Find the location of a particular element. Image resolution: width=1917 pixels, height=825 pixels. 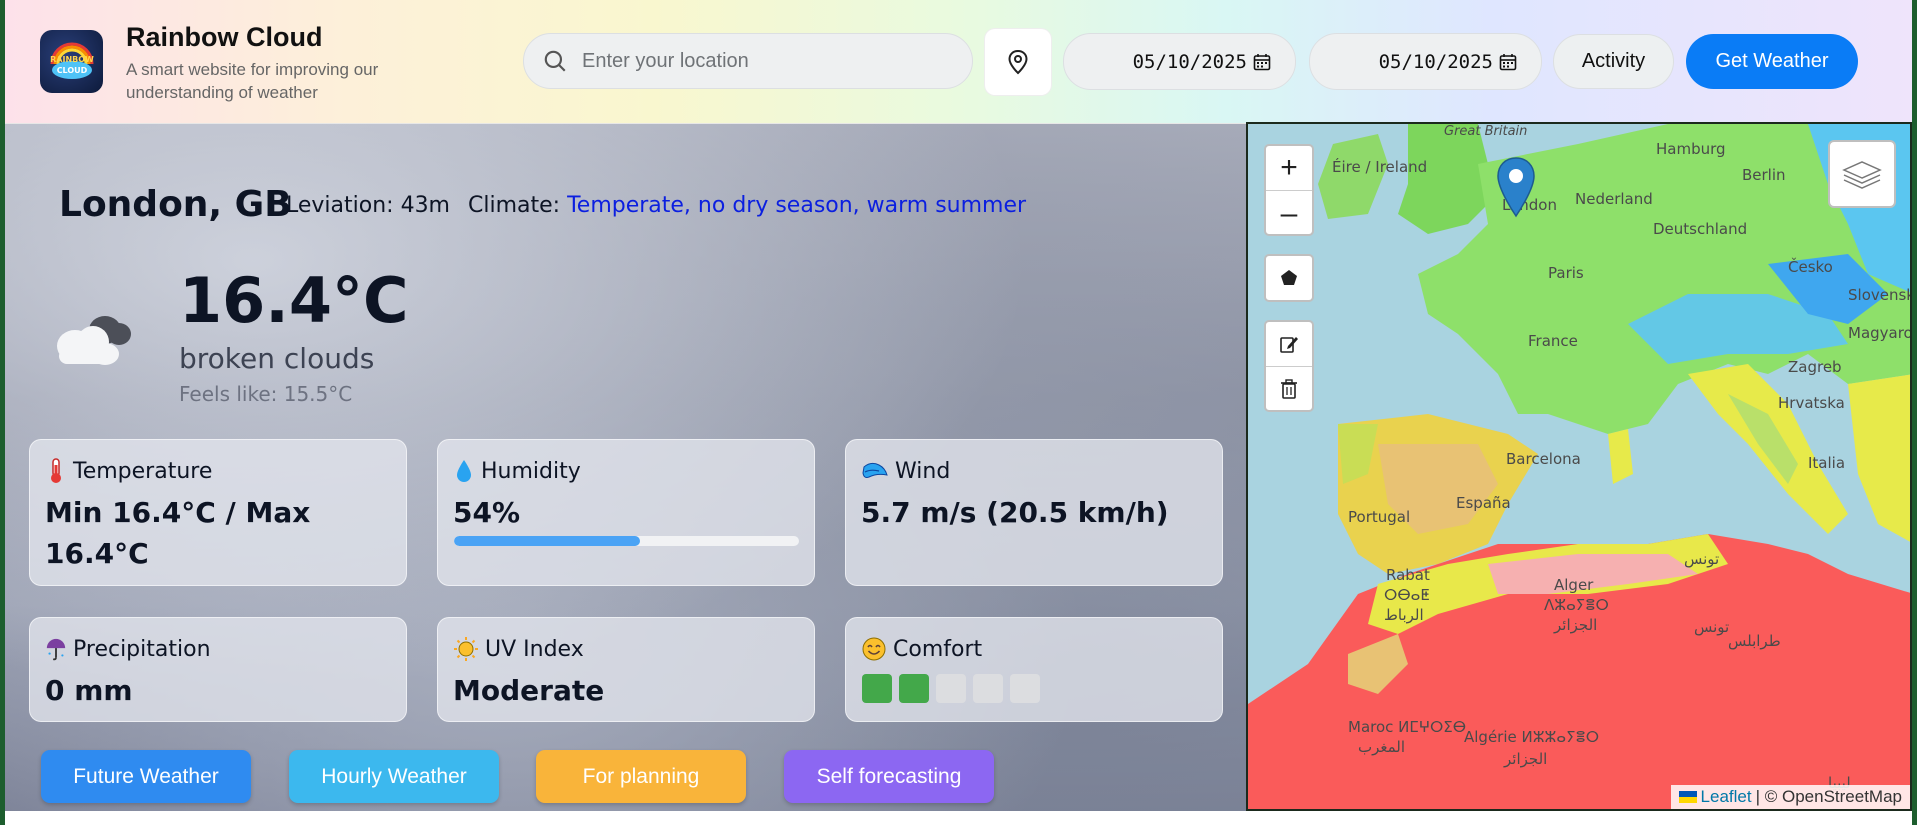

uv-index-card-label: UV Index is located at coordinates (518, 649).